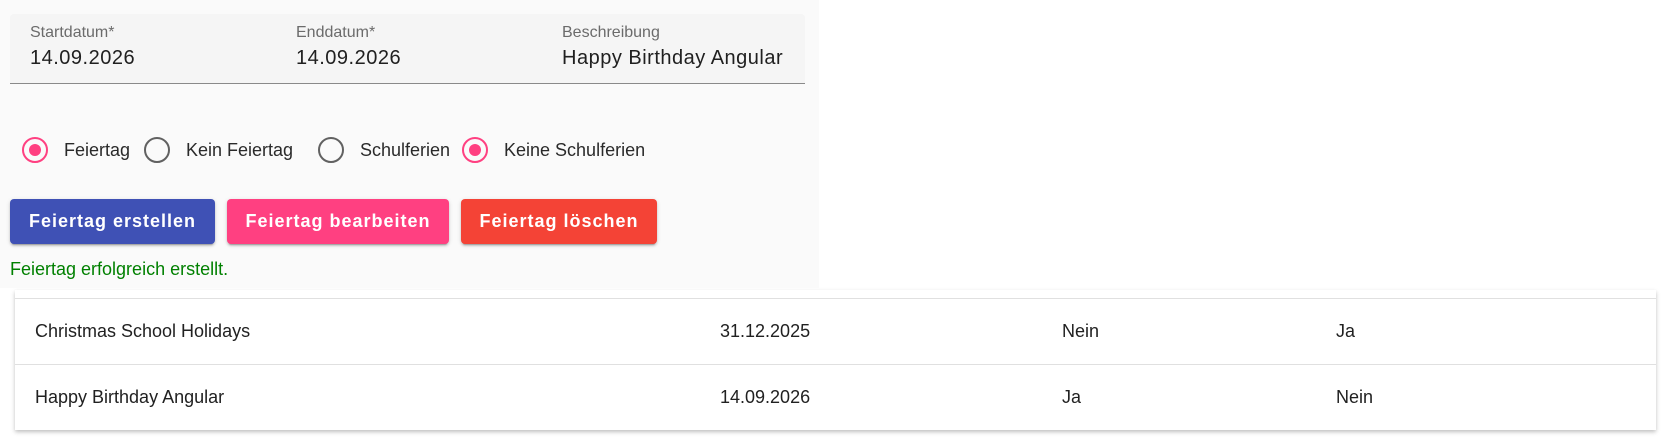 This screenshot has height=438, width=1676. What do you see at coordinates (348, 58) in the screenshot?
I see `end-date-input: 14.09.2026` at bounding box center [348, 58].